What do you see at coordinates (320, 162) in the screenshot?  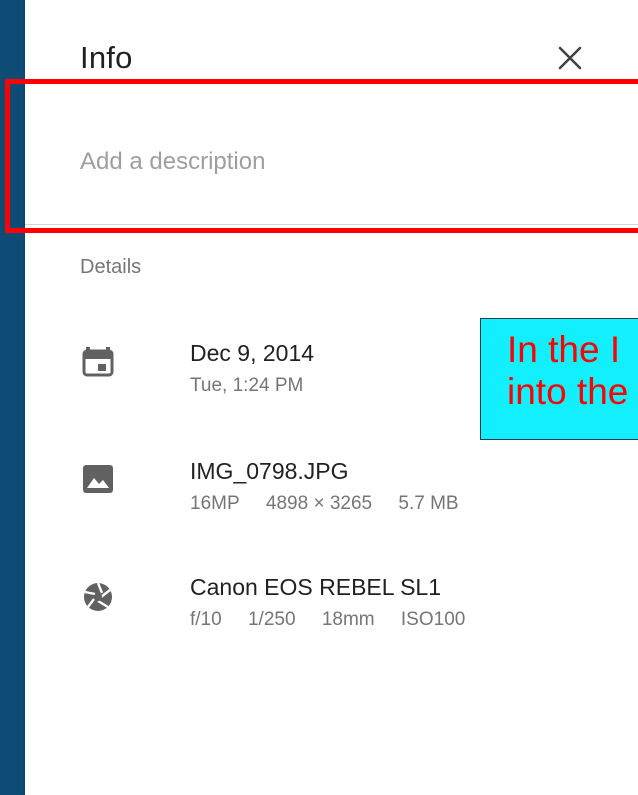 I see `description-input` at bounding box center [320, 162].